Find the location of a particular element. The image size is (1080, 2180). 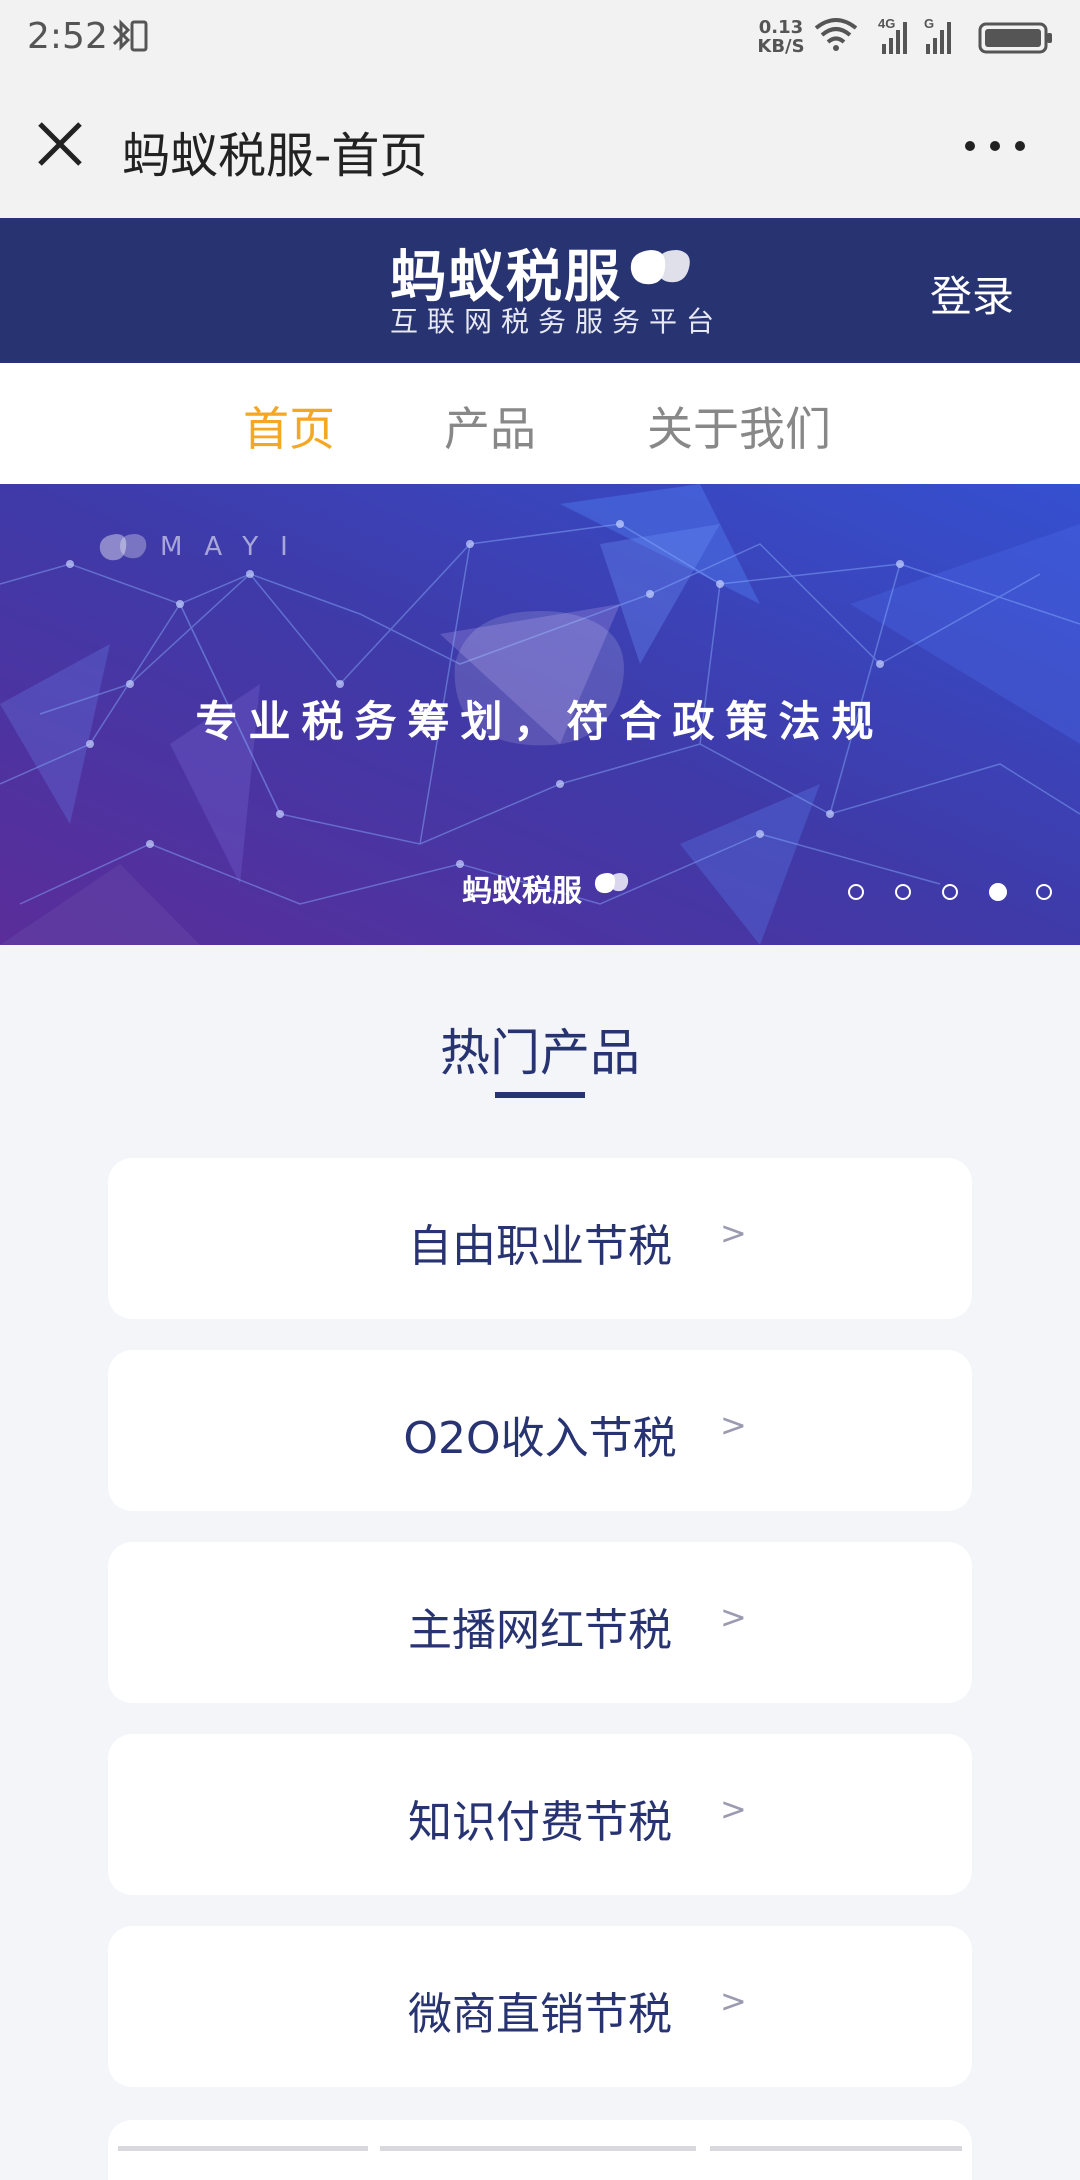

product-card-partial is located at coordinates (540, 2150).